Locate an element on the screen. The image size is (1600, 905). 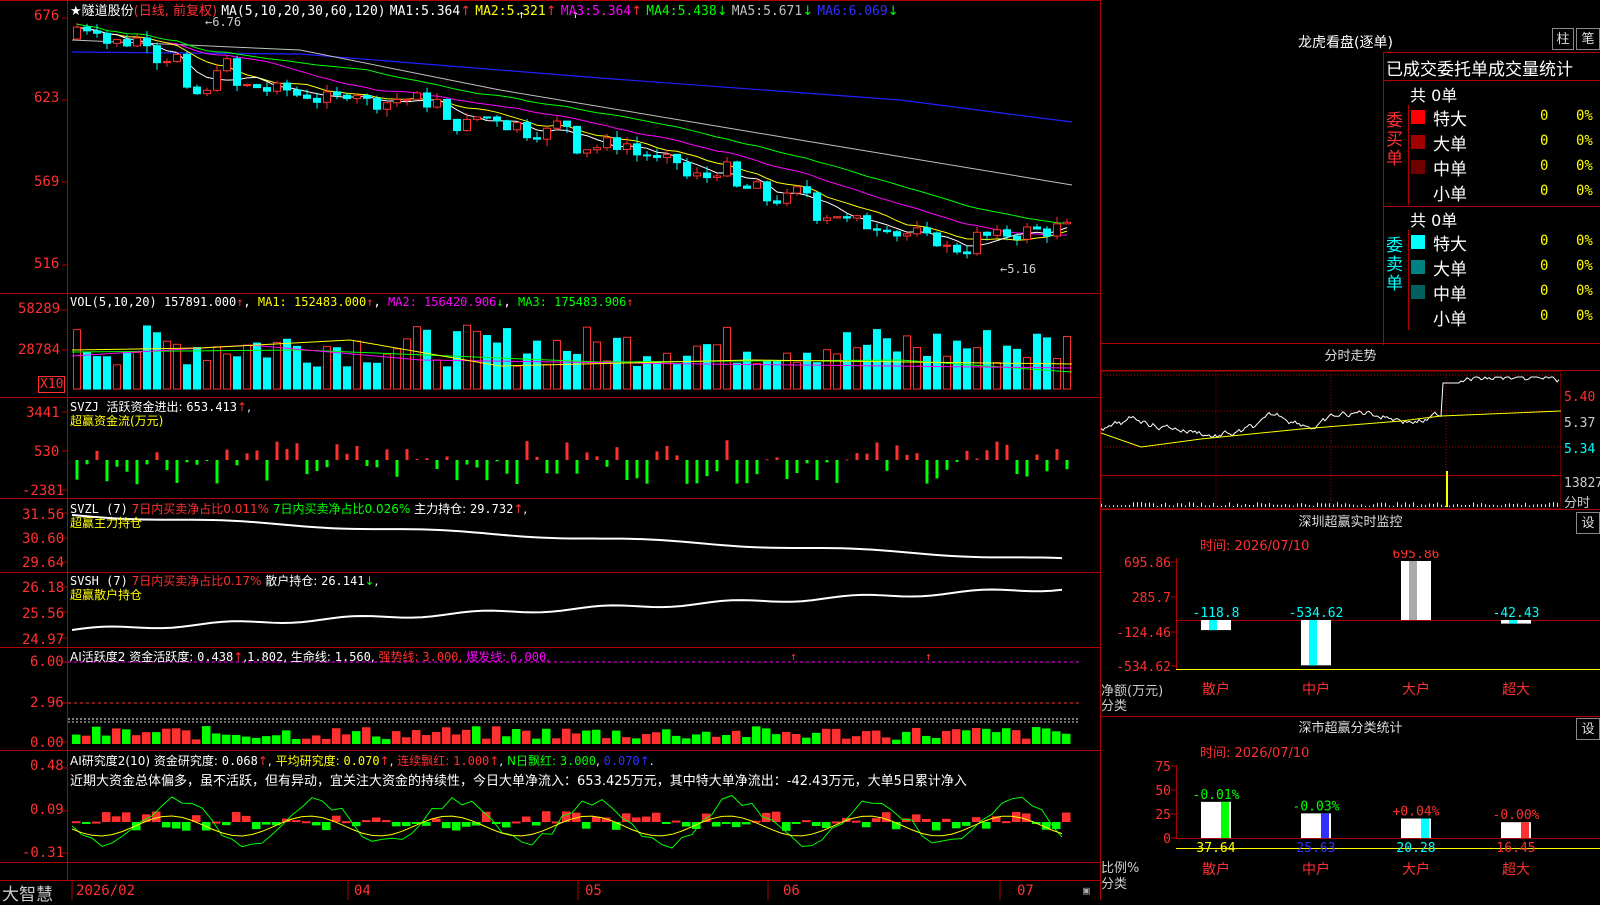
ma1-label: MA1: is located at coordinates (405, 11).